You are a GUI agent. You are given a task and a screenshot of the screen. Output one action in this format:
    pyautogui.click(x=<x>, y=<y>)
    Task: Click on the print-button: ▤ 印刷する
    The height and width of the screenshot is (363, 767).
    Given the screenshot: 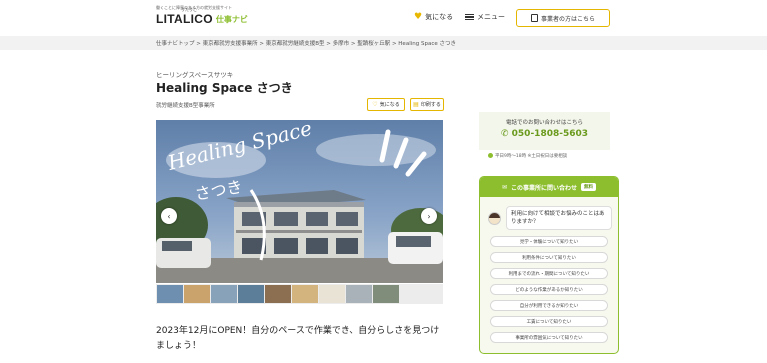 What is the action you would take?
    pyautogui.click(x=427, y=104)
    